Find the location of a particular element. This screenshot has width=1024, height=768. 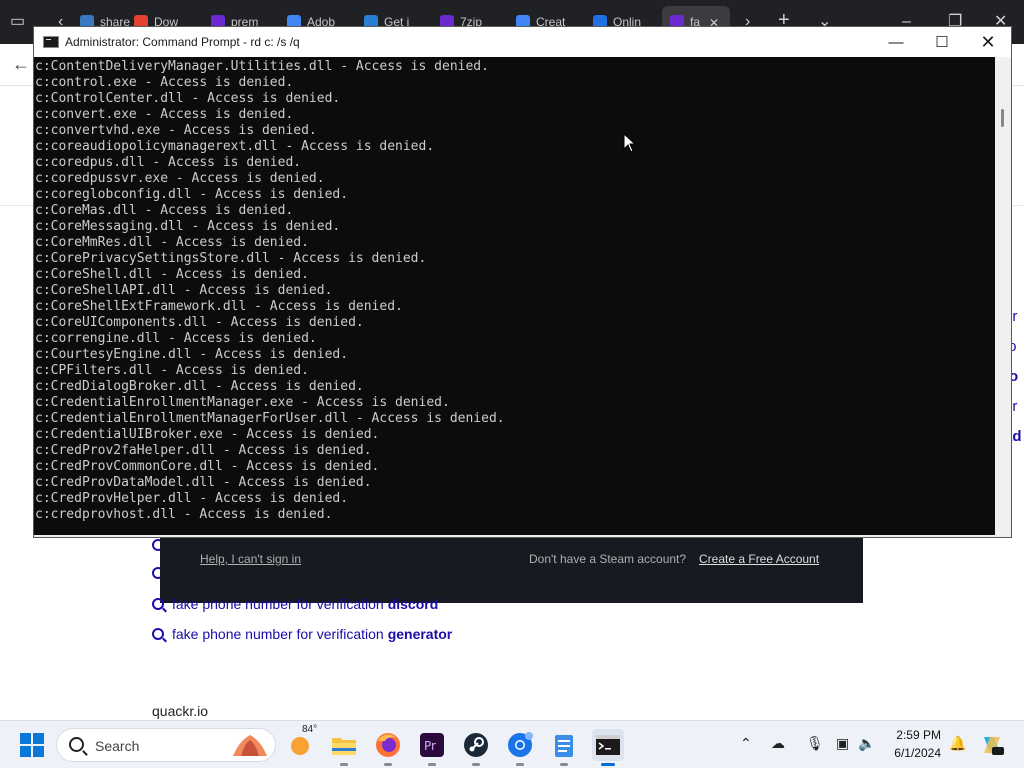

cant-sign-in-link: Help, I can't sign in is located at coordinates (250, 559).